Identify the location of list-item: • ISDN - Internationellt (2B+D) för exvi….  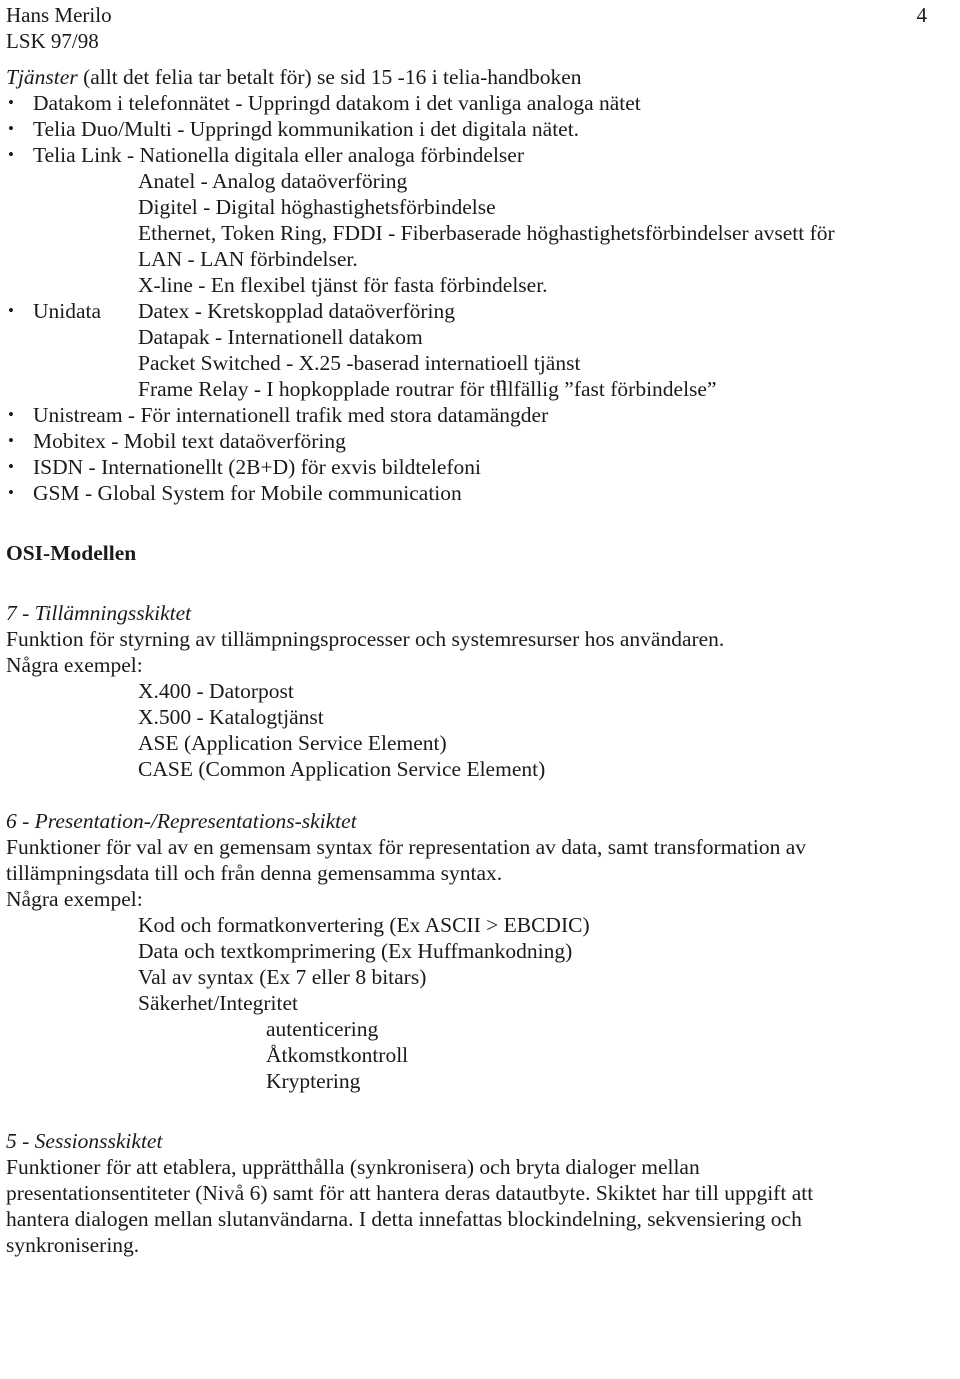
(480, 467).